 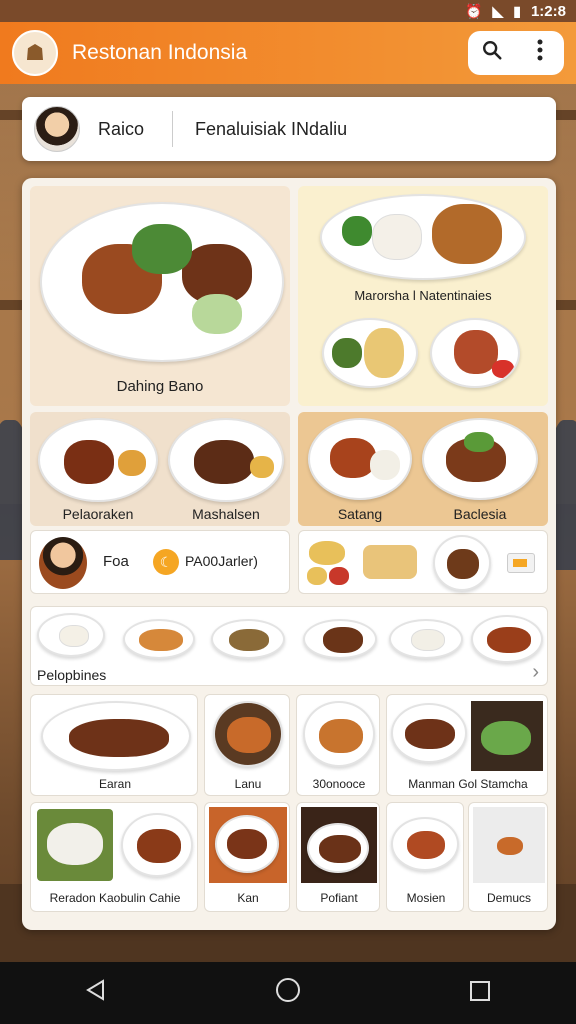 I want to click on profile-card: Raico Fenaluisiak INdaliu, so click(x=289, y=129).